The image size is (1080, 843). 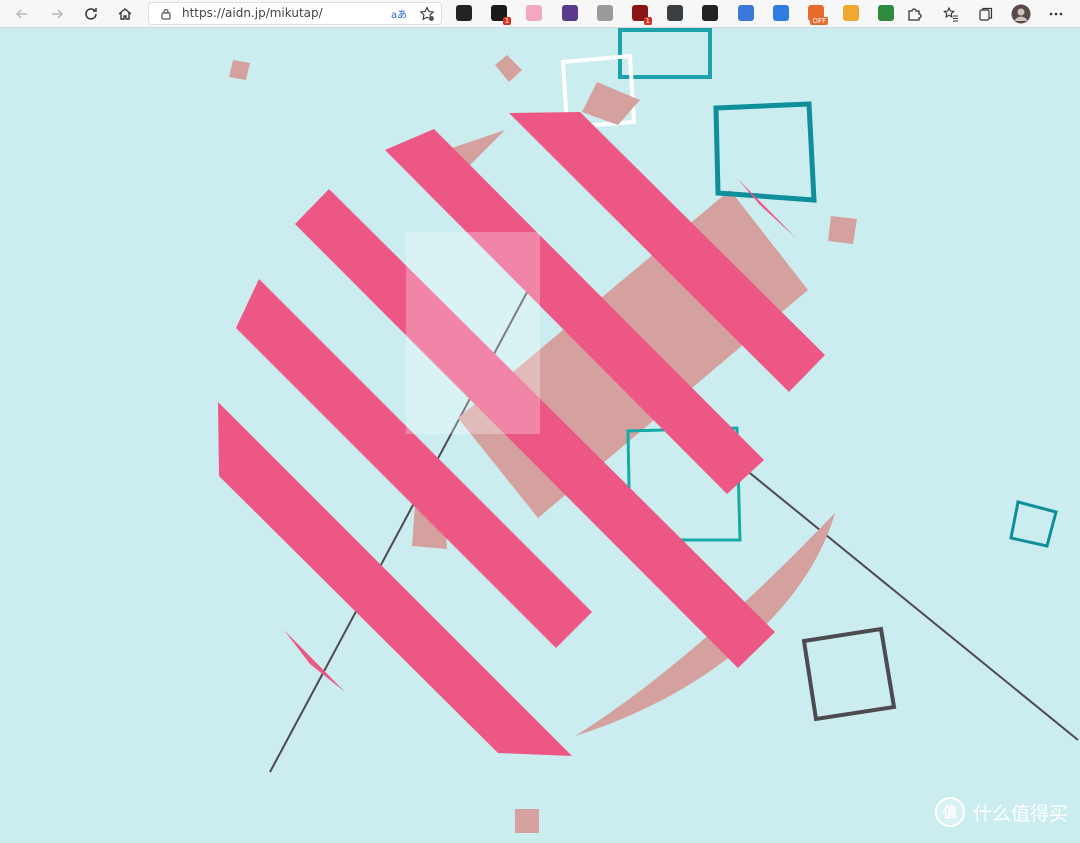 I want to click on refresh-button, so click(x=91, y=14).